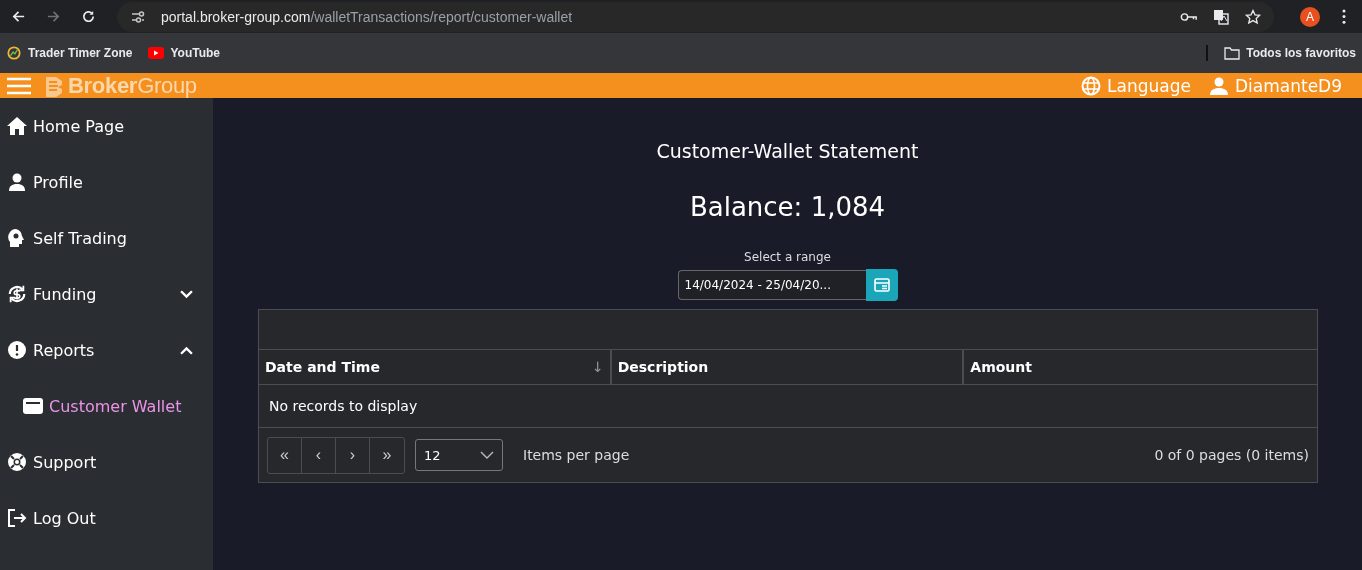  What do you see at coordinates (17, 294) in the screenshot?
I see `dollar-cycle-icon` at bounding box center [17, 294].